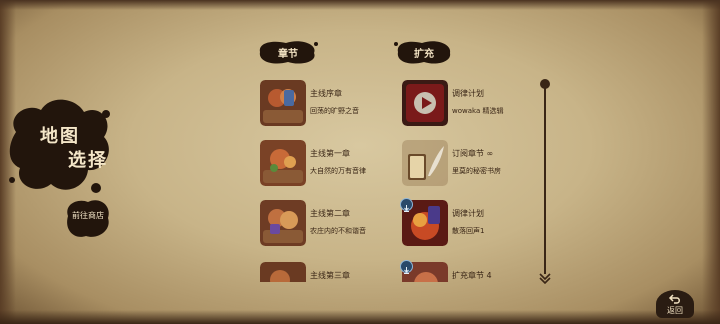 This screenshot has height=324, width=720. Describe the element at coordinates (330, 153) in the screenshot. I see `chapter-title: 主线第一章` at that location.